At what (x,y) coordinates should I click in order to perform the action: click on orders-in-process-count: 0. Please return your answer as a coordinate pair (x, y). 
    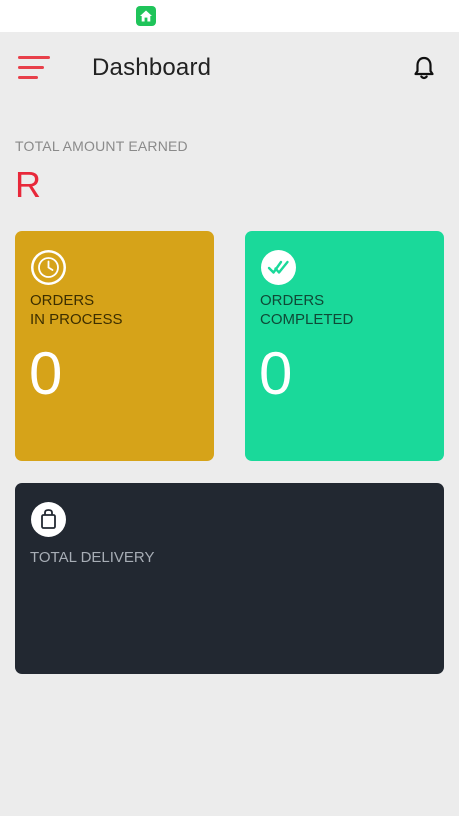
    Looking at the image, I should click on (46, 373).